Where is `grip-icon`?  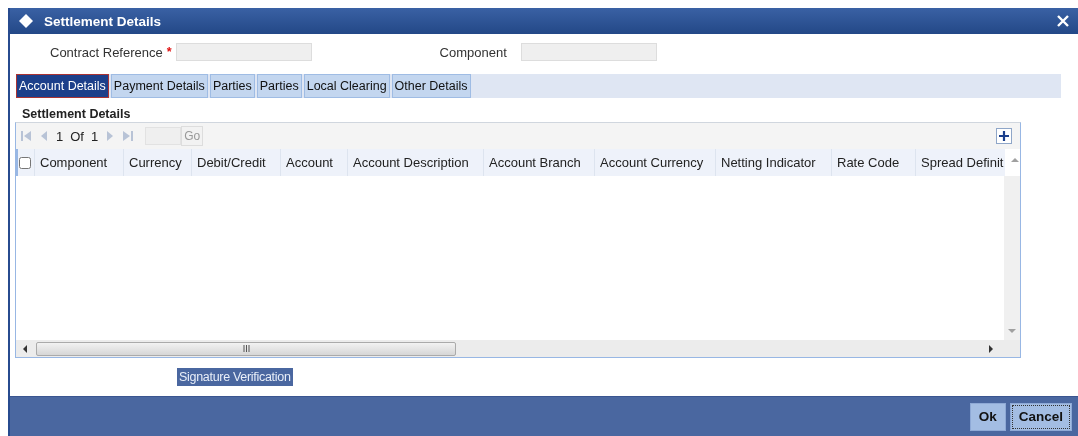
grip-icon is located at coordinates (246, 348).